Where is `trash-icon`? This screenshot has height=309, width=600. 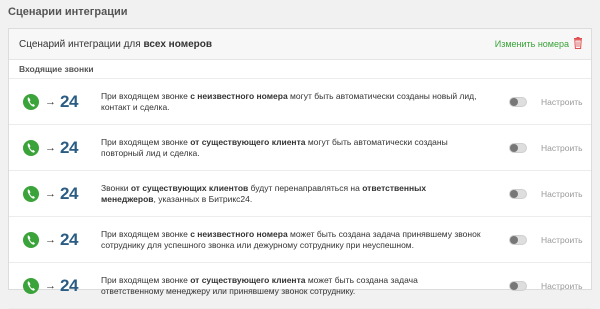
trash-icon is located at coordinates (578, 43).